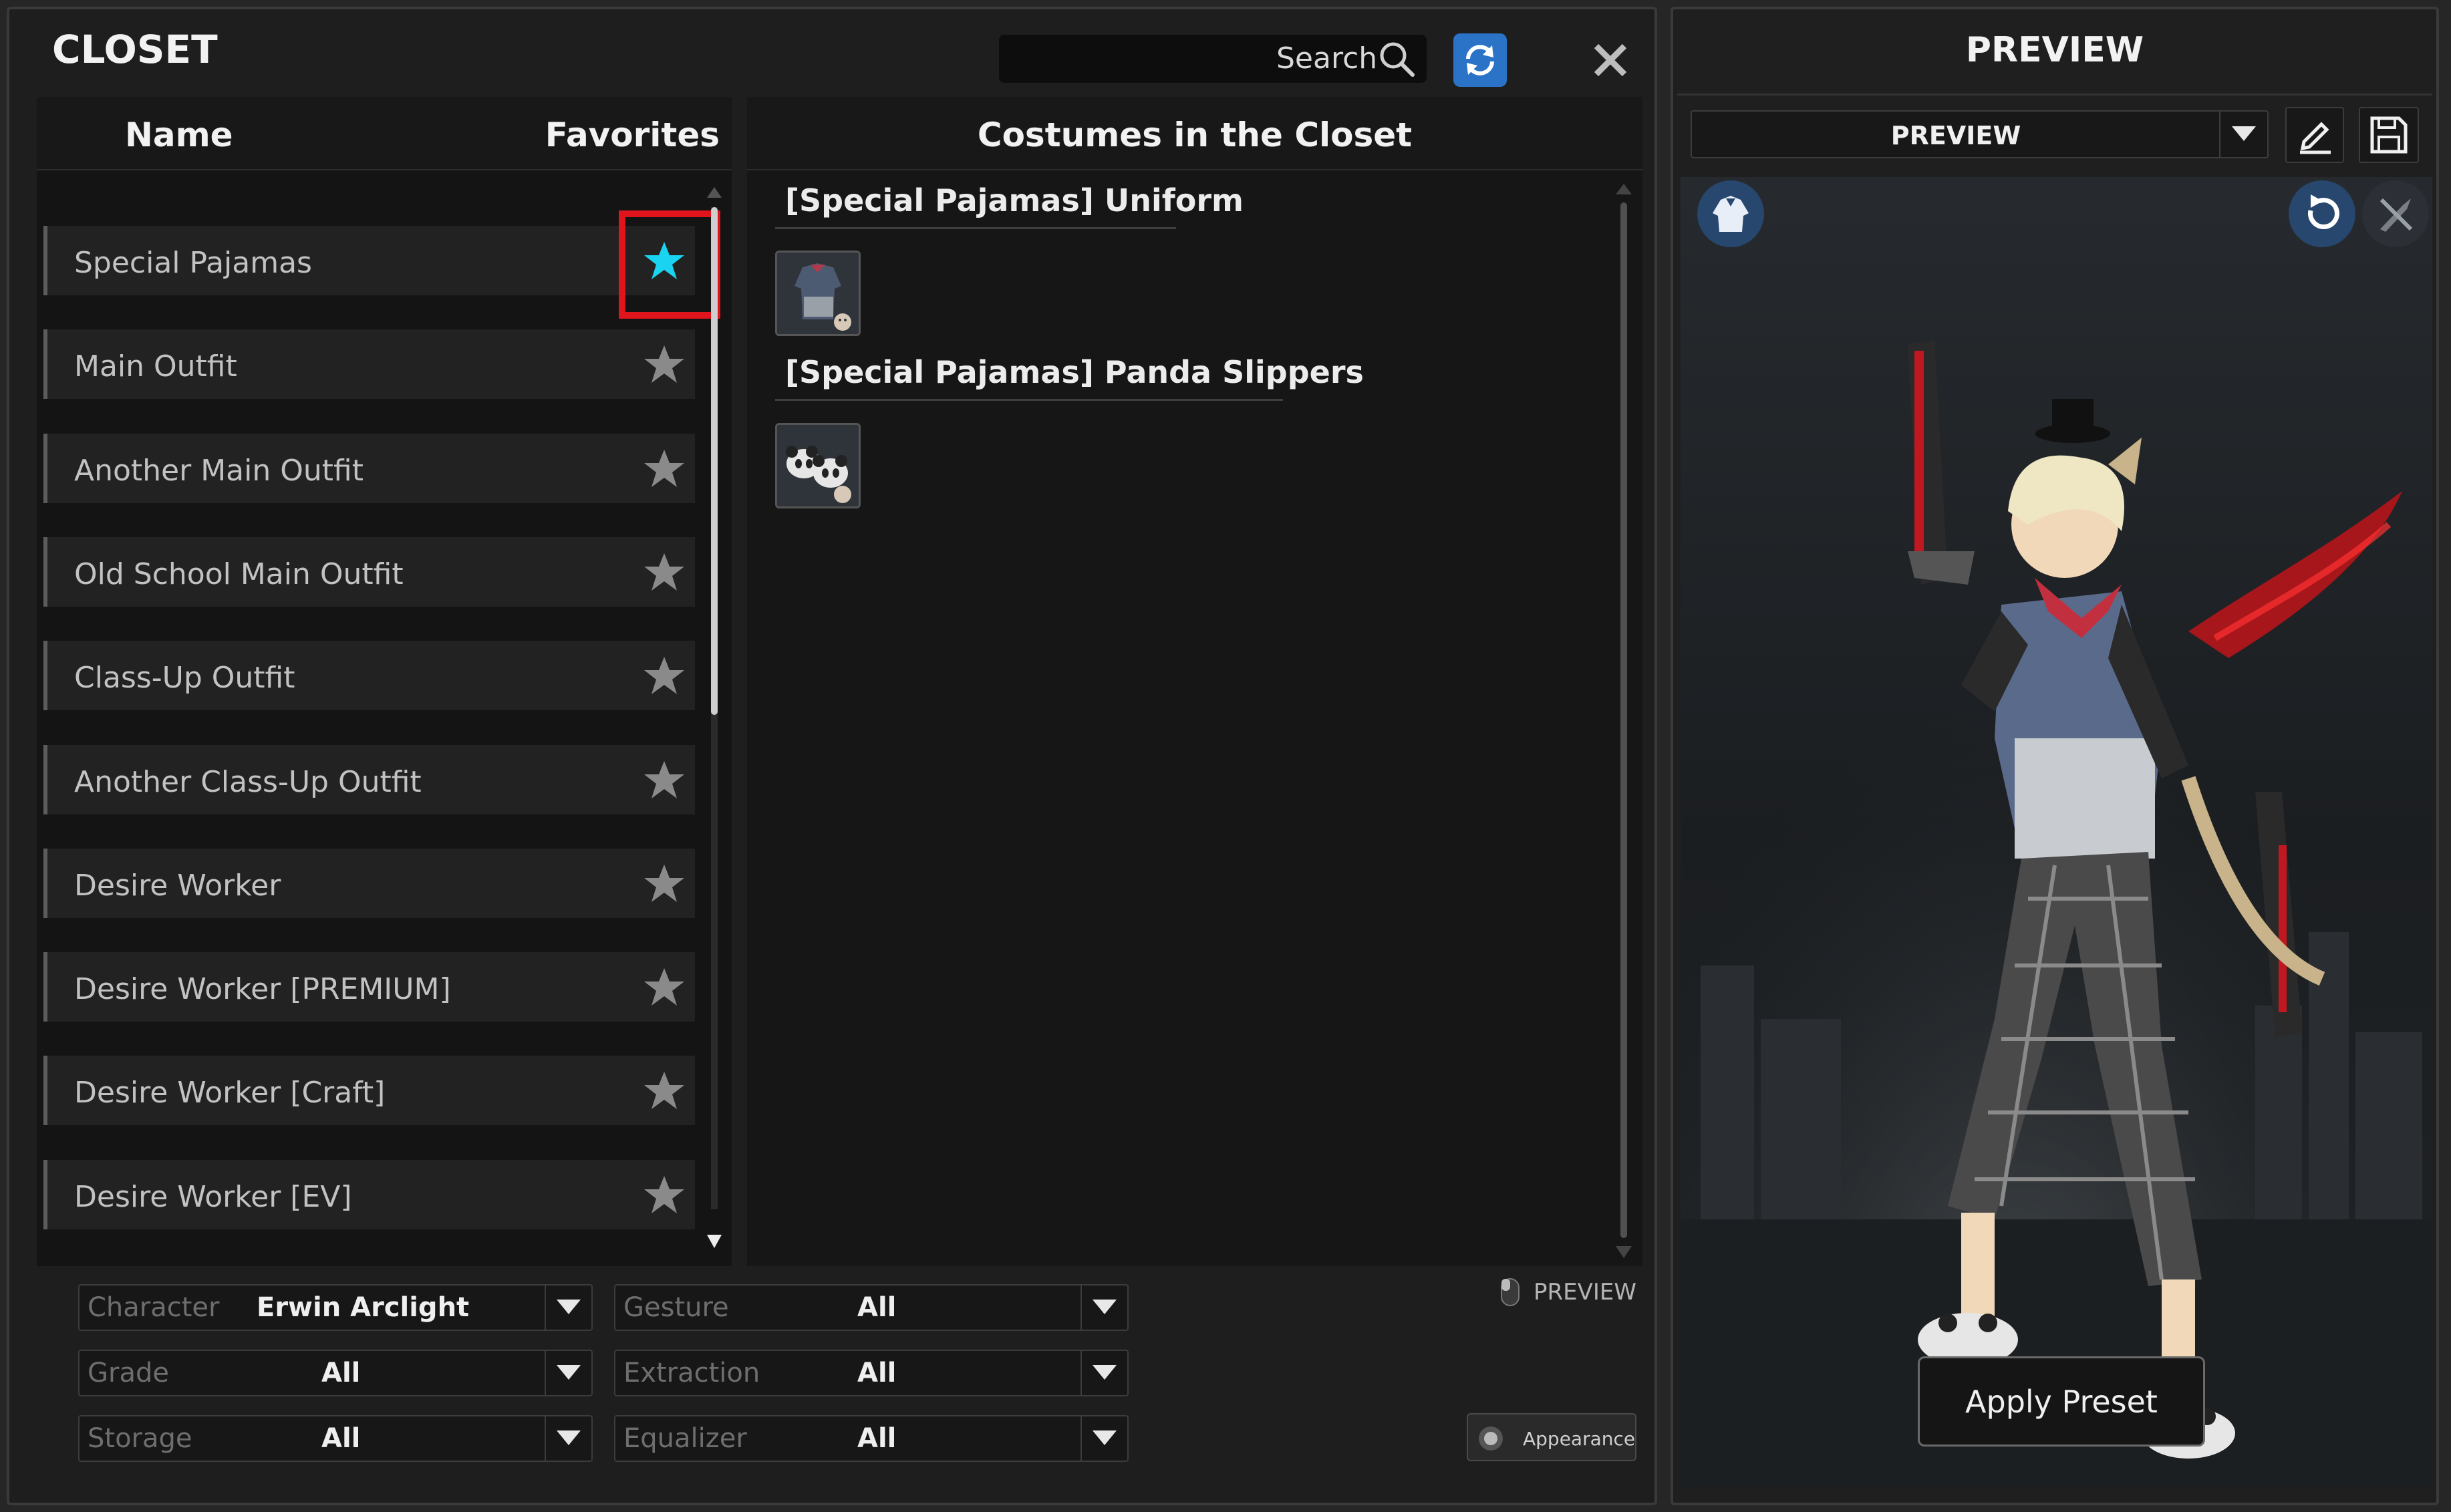  What do you see at coordinates (1397, 60) in the screenshot?
I see `search-icon` at bounding box center [1397, 60].